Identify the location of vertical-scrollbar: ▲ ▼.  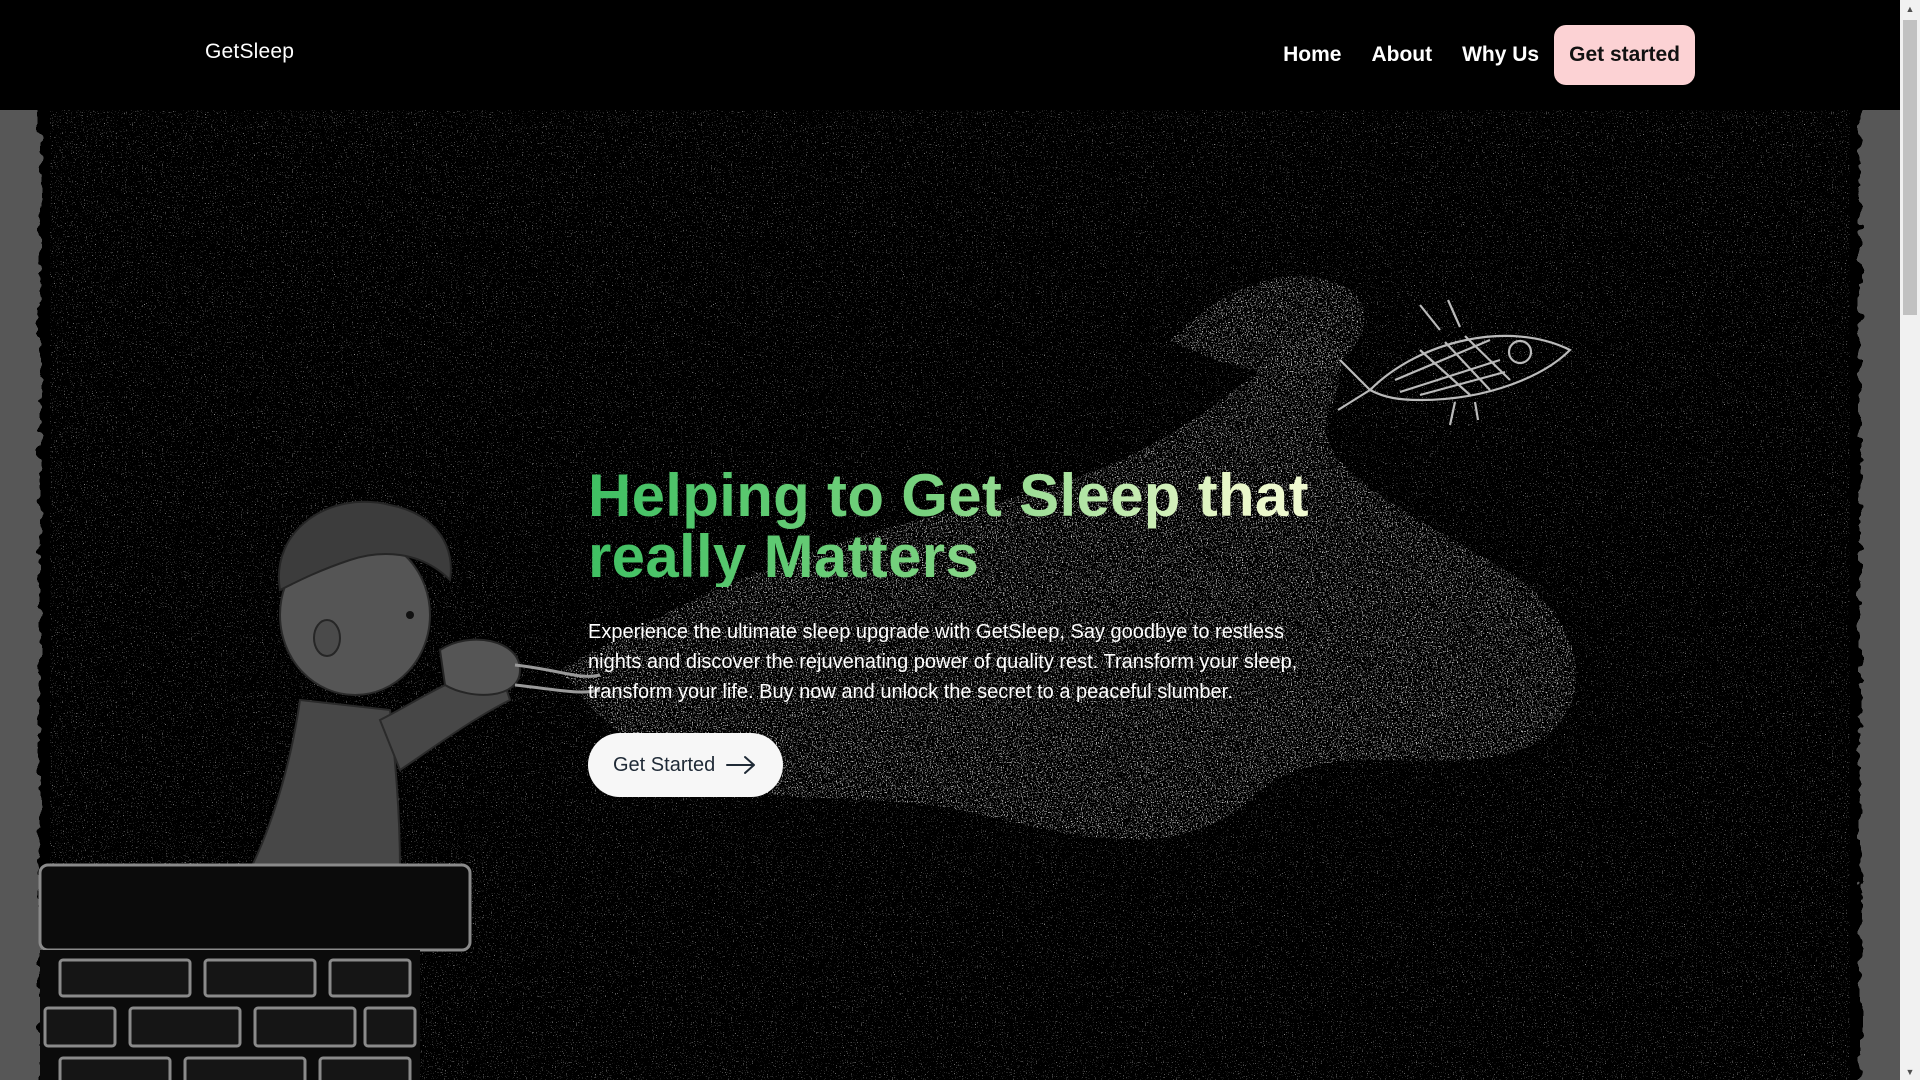
(1910, 540).